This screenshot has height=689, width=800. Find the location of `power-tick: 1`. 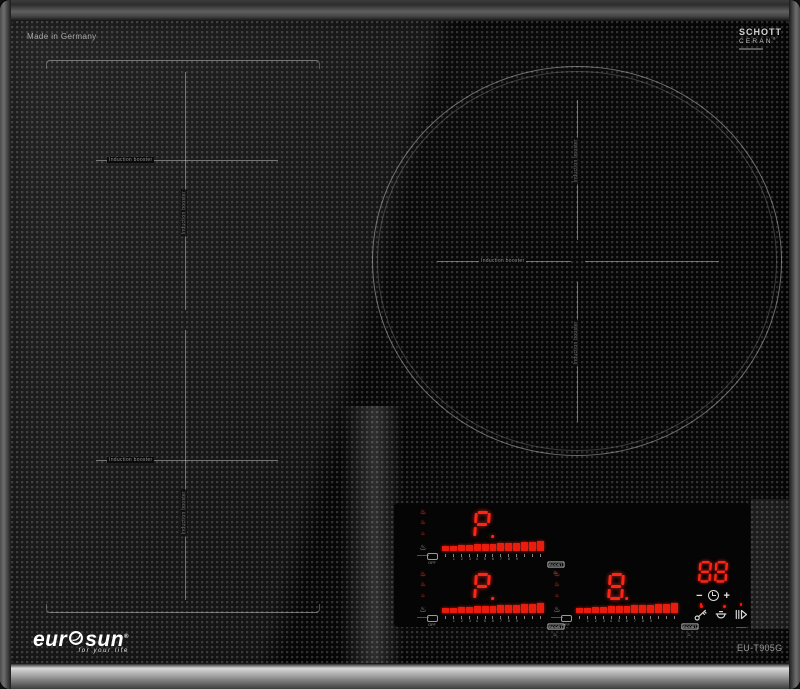

power-tick: 1 is located at coordinates (454, 558).